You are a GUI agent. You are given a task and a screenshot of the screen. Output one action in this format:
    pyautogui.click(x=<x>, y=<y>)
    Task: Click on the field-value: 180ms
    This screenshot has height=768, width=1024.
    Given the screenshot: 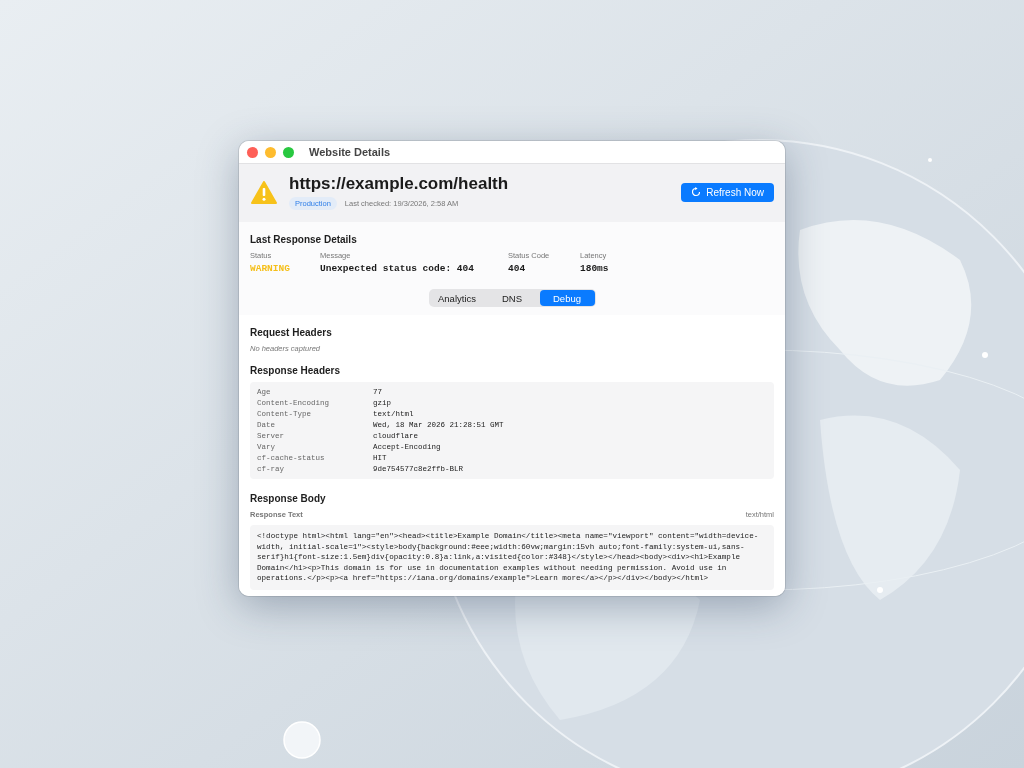 What is the action you would take?
    pyautogui.click(x=595, y=268)
    